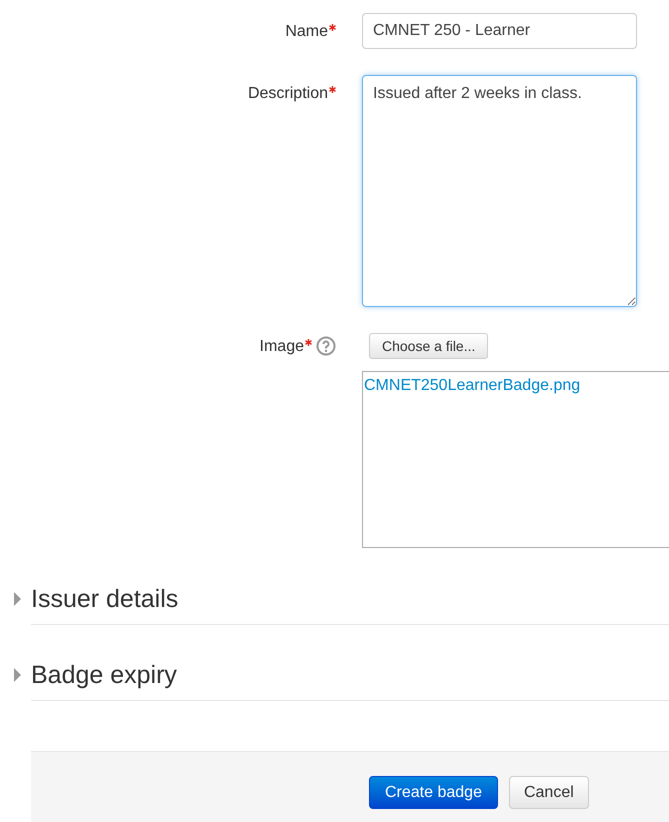 The width and height of the screenshot is (669, 822). What do you see at coordinates (288, 94) in the screenshot?
I see `field-label: Description` at bounding box center [288, 94].